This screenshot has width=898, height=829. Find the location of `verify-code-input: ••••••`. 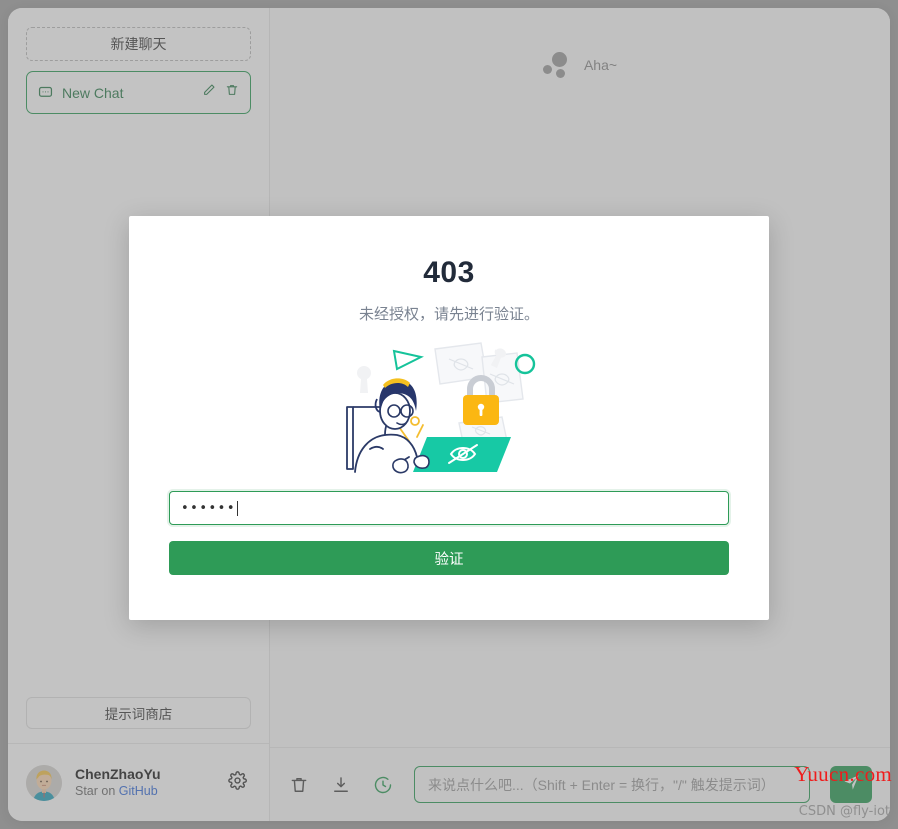

verify-code-input: •••••• is located at coordinates (449, 508).